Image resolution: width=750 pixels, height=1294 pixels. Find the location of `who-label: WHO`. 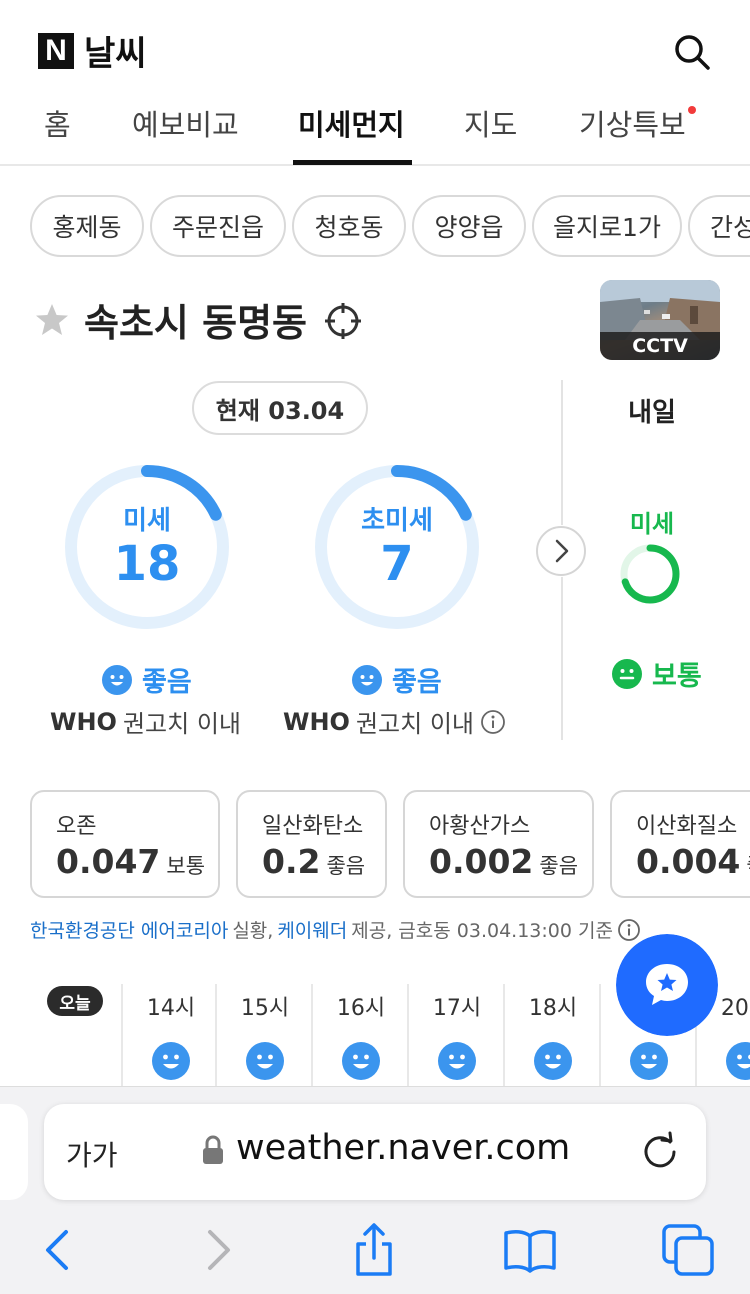

who-label: WHO is located at coordinates (316, 721).